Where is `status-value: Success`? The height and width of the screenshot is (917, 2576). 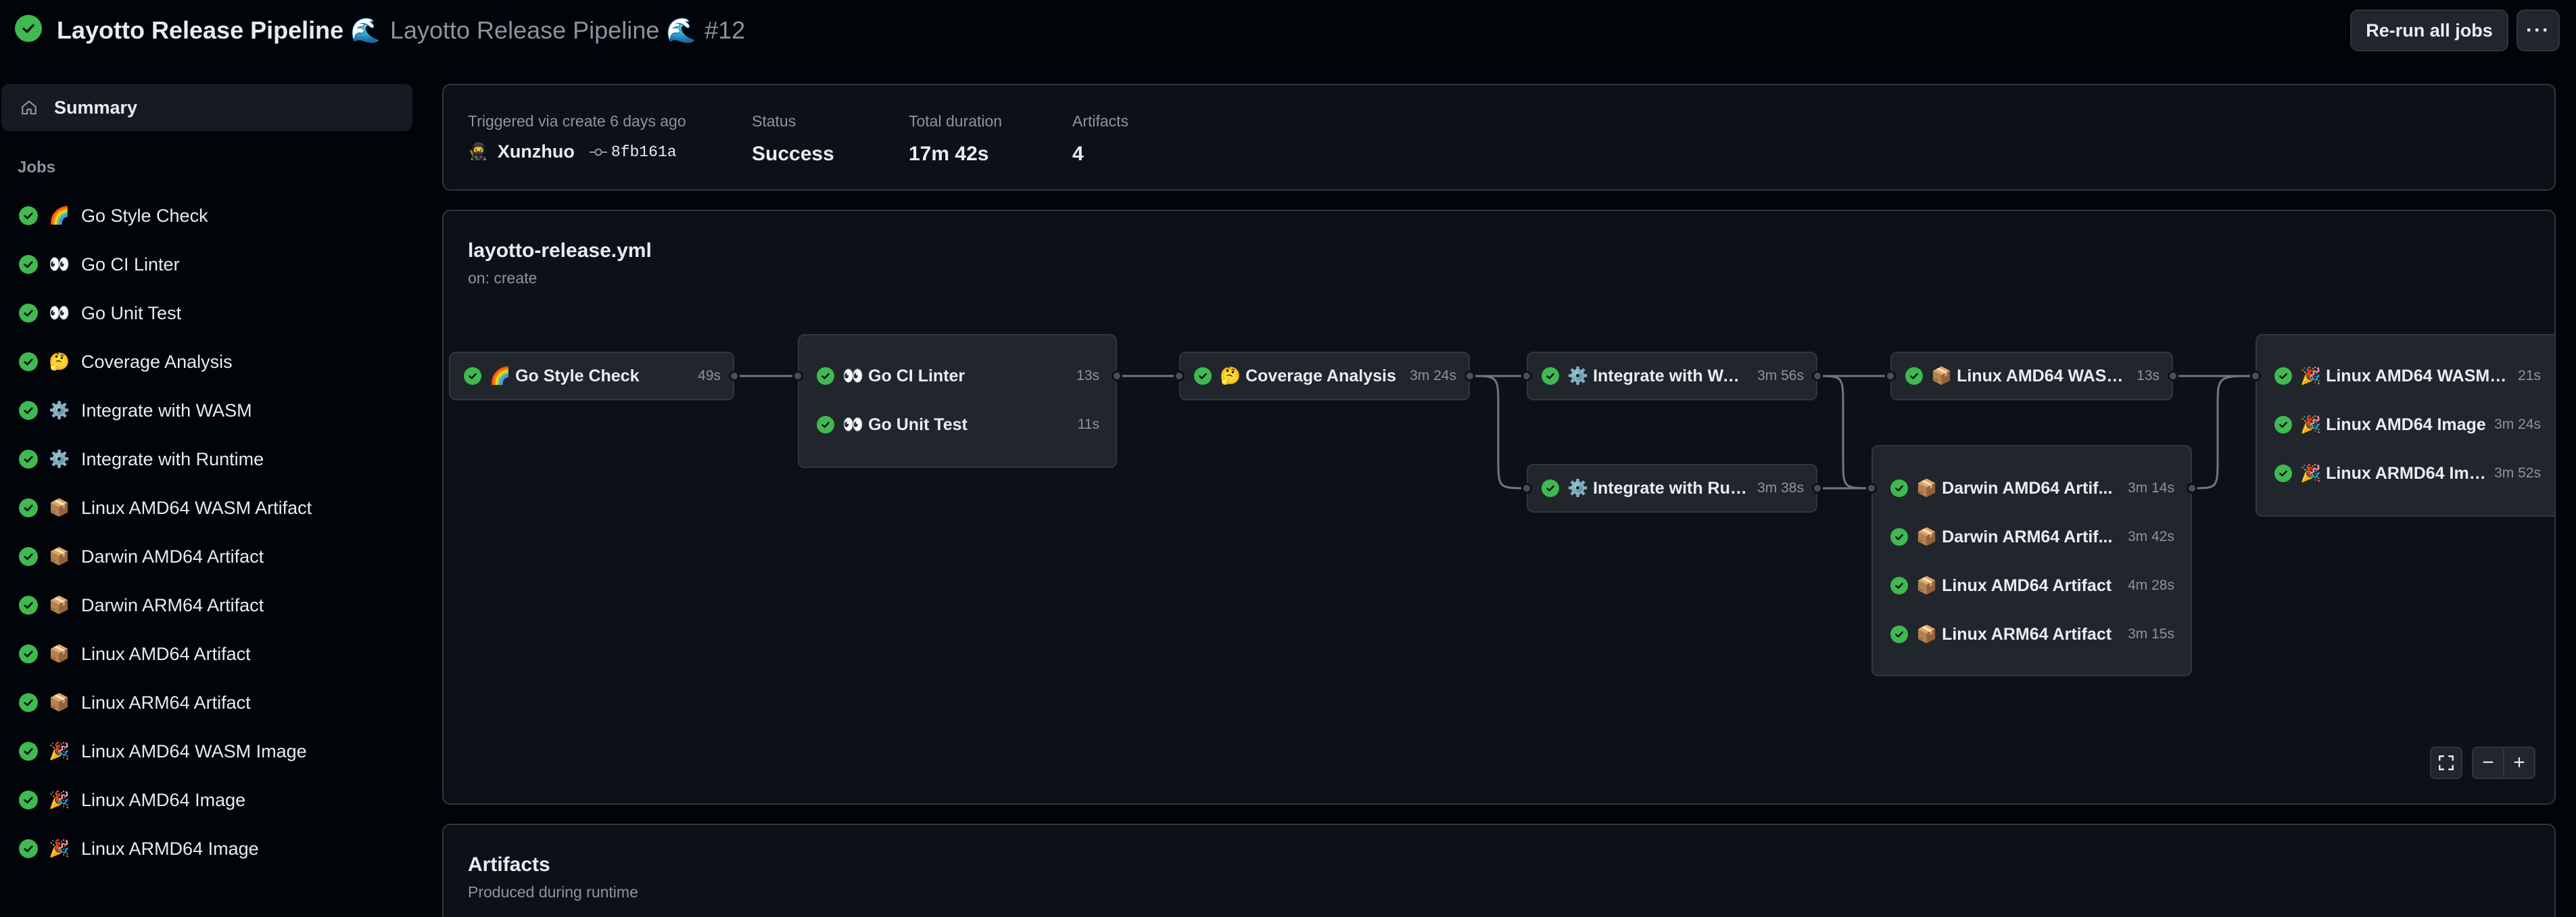 status-value: Success is located at coordinates (793, 154).